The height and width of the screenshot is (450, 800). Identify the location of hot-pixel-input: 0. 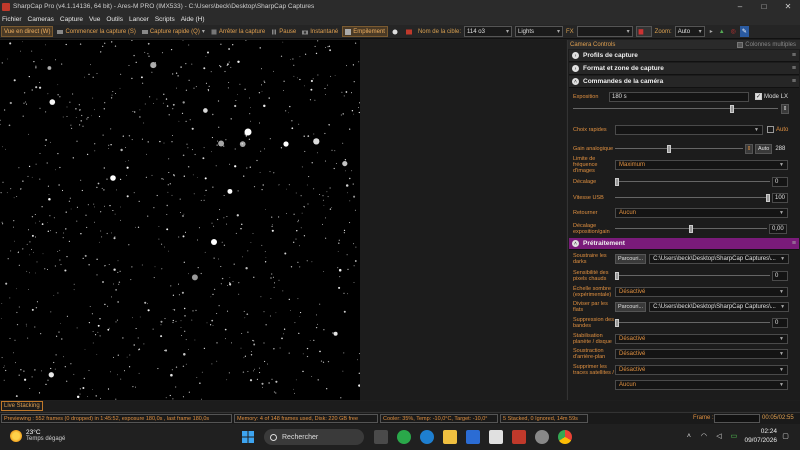
(780, 275).